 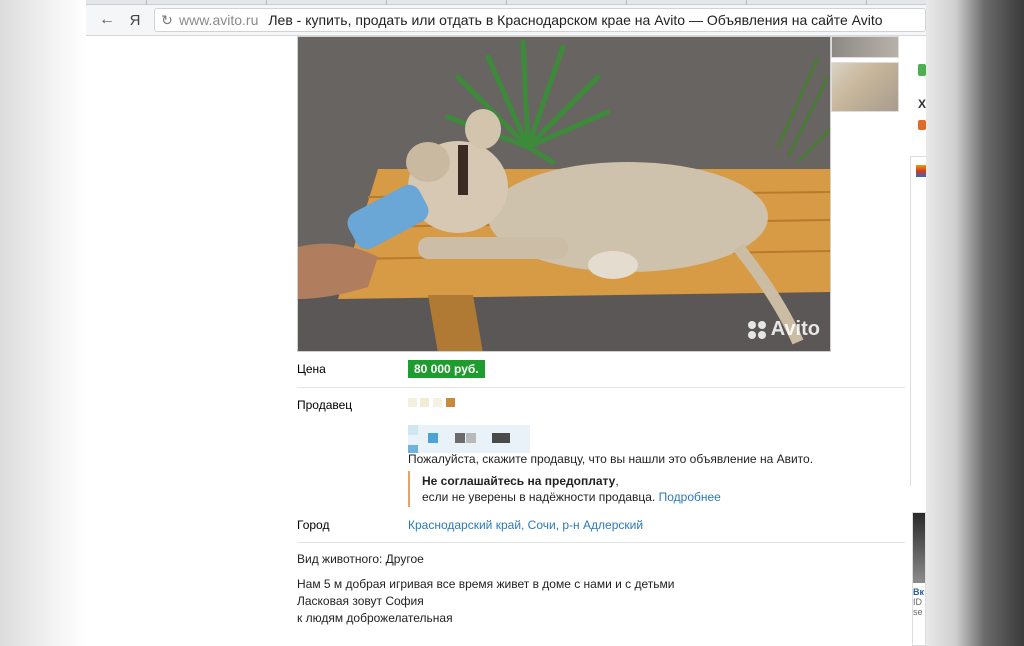 What do you see at coordinates (917, 602) in the screenshot?
I see `ad-subtitle: ID` at bounding box center [917, 602].